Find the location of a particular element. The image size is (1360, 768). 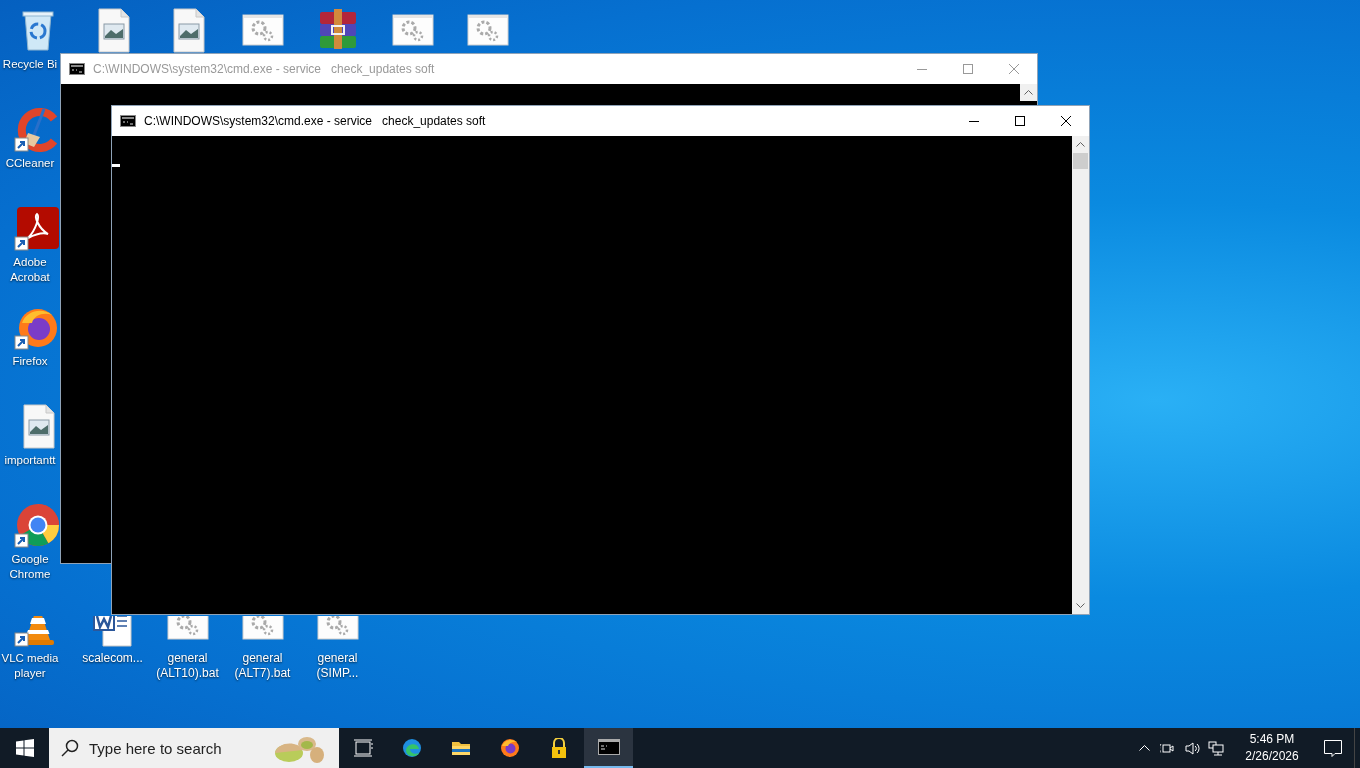

task-view-icon is located at coordinates (363, 748).